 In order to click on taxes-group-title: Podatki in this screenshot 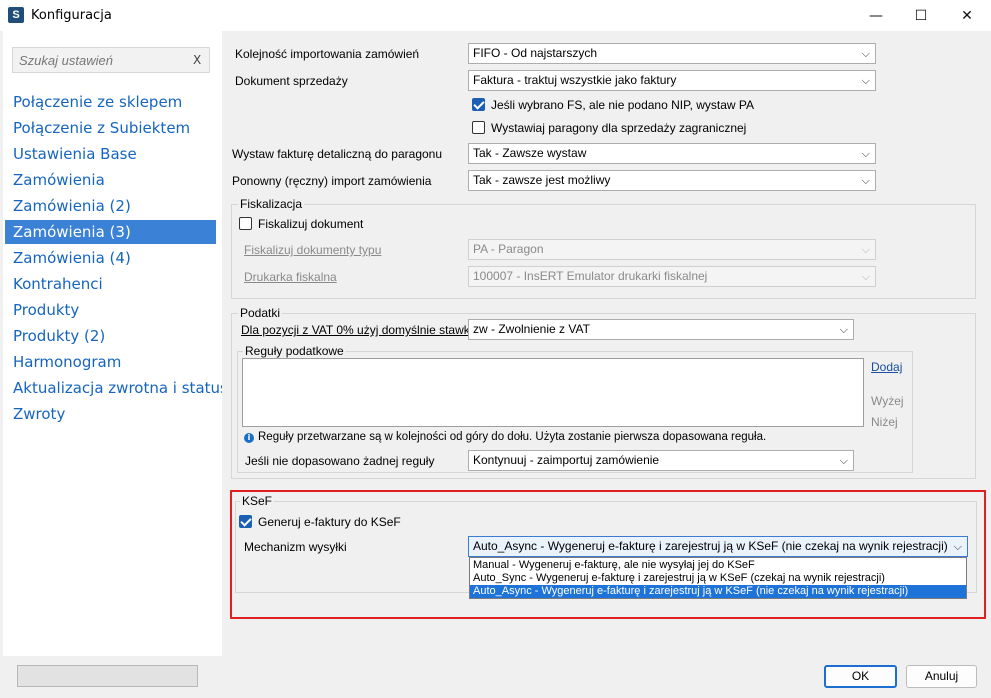, I will do `click(260, 313)`.